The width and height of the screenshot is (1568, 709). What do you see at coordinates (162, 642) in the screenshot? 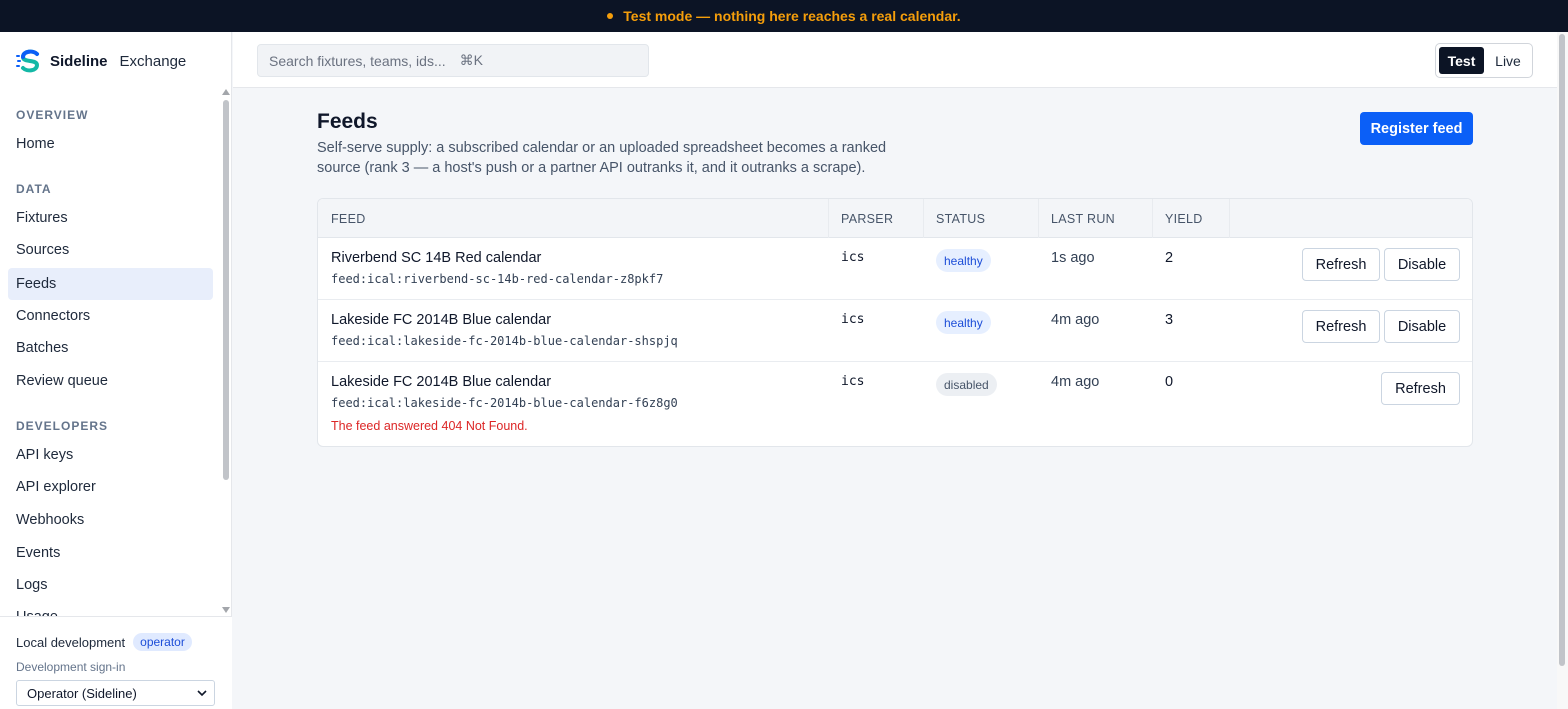
I see `role-badge: operator` at bounding box center [162, 642].